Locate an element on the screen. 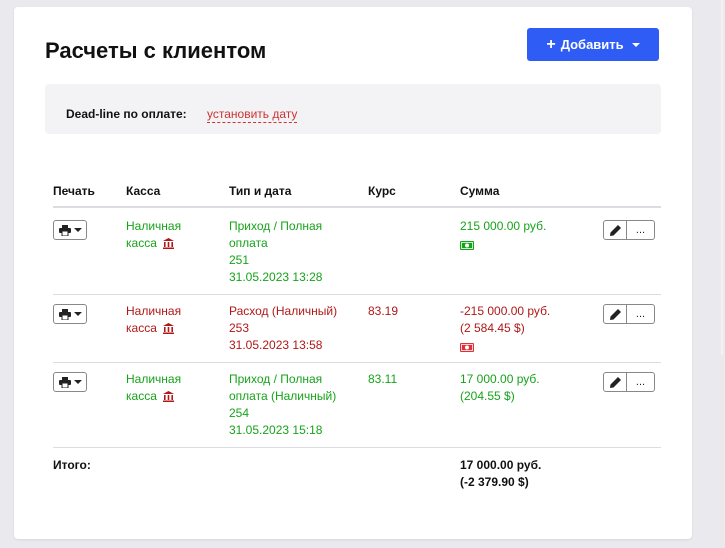 The image size is (725, 548). type-line3: 251 is located at coordinates (239, 260).